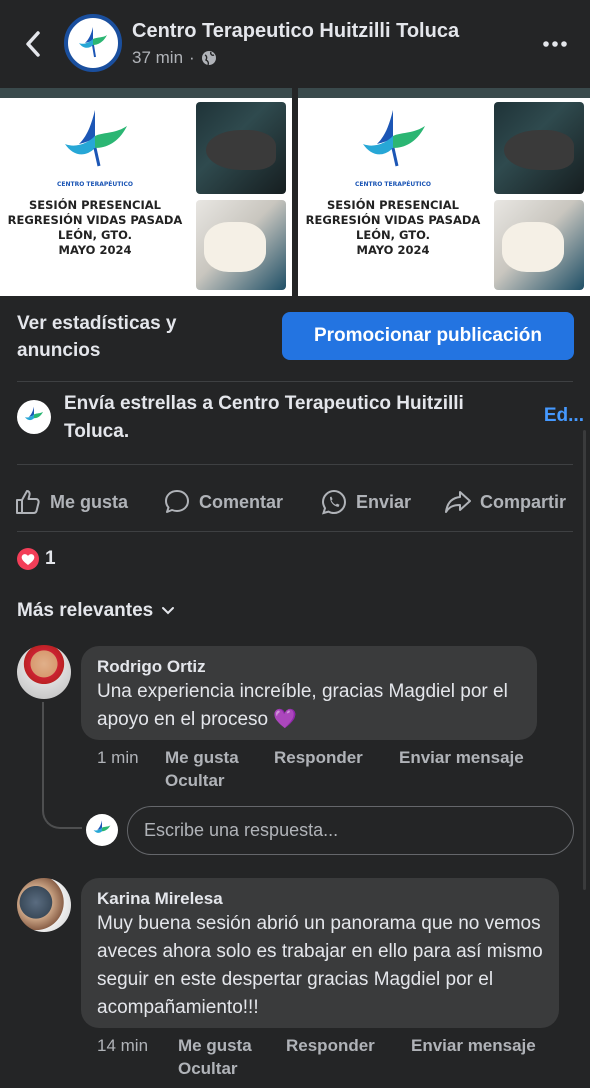 Image resolution: width=590 pixels, height=1088 pixels. I want to click on share-button: Compartir, so click(505, 502).